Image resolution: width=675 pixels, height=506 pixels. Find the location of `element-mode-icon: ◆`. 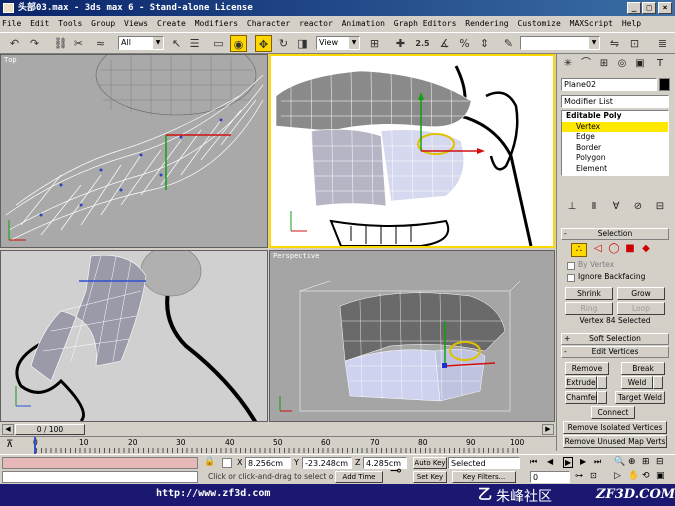

element-mode-icon: ◆ is located at coordinates (646, 250).